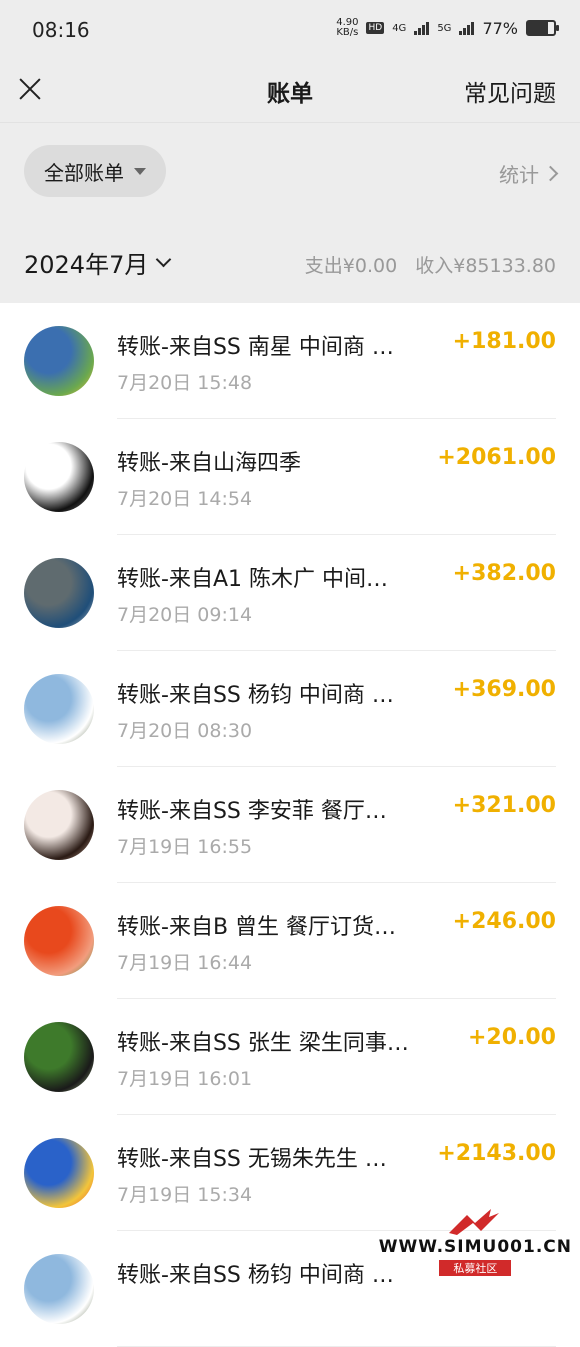 Image resolution: width=580 pixels, height=1347 pixels. I want to click on status-icons: 4.90 KB/s HD 4G 5G 77%, so click(447, 27).